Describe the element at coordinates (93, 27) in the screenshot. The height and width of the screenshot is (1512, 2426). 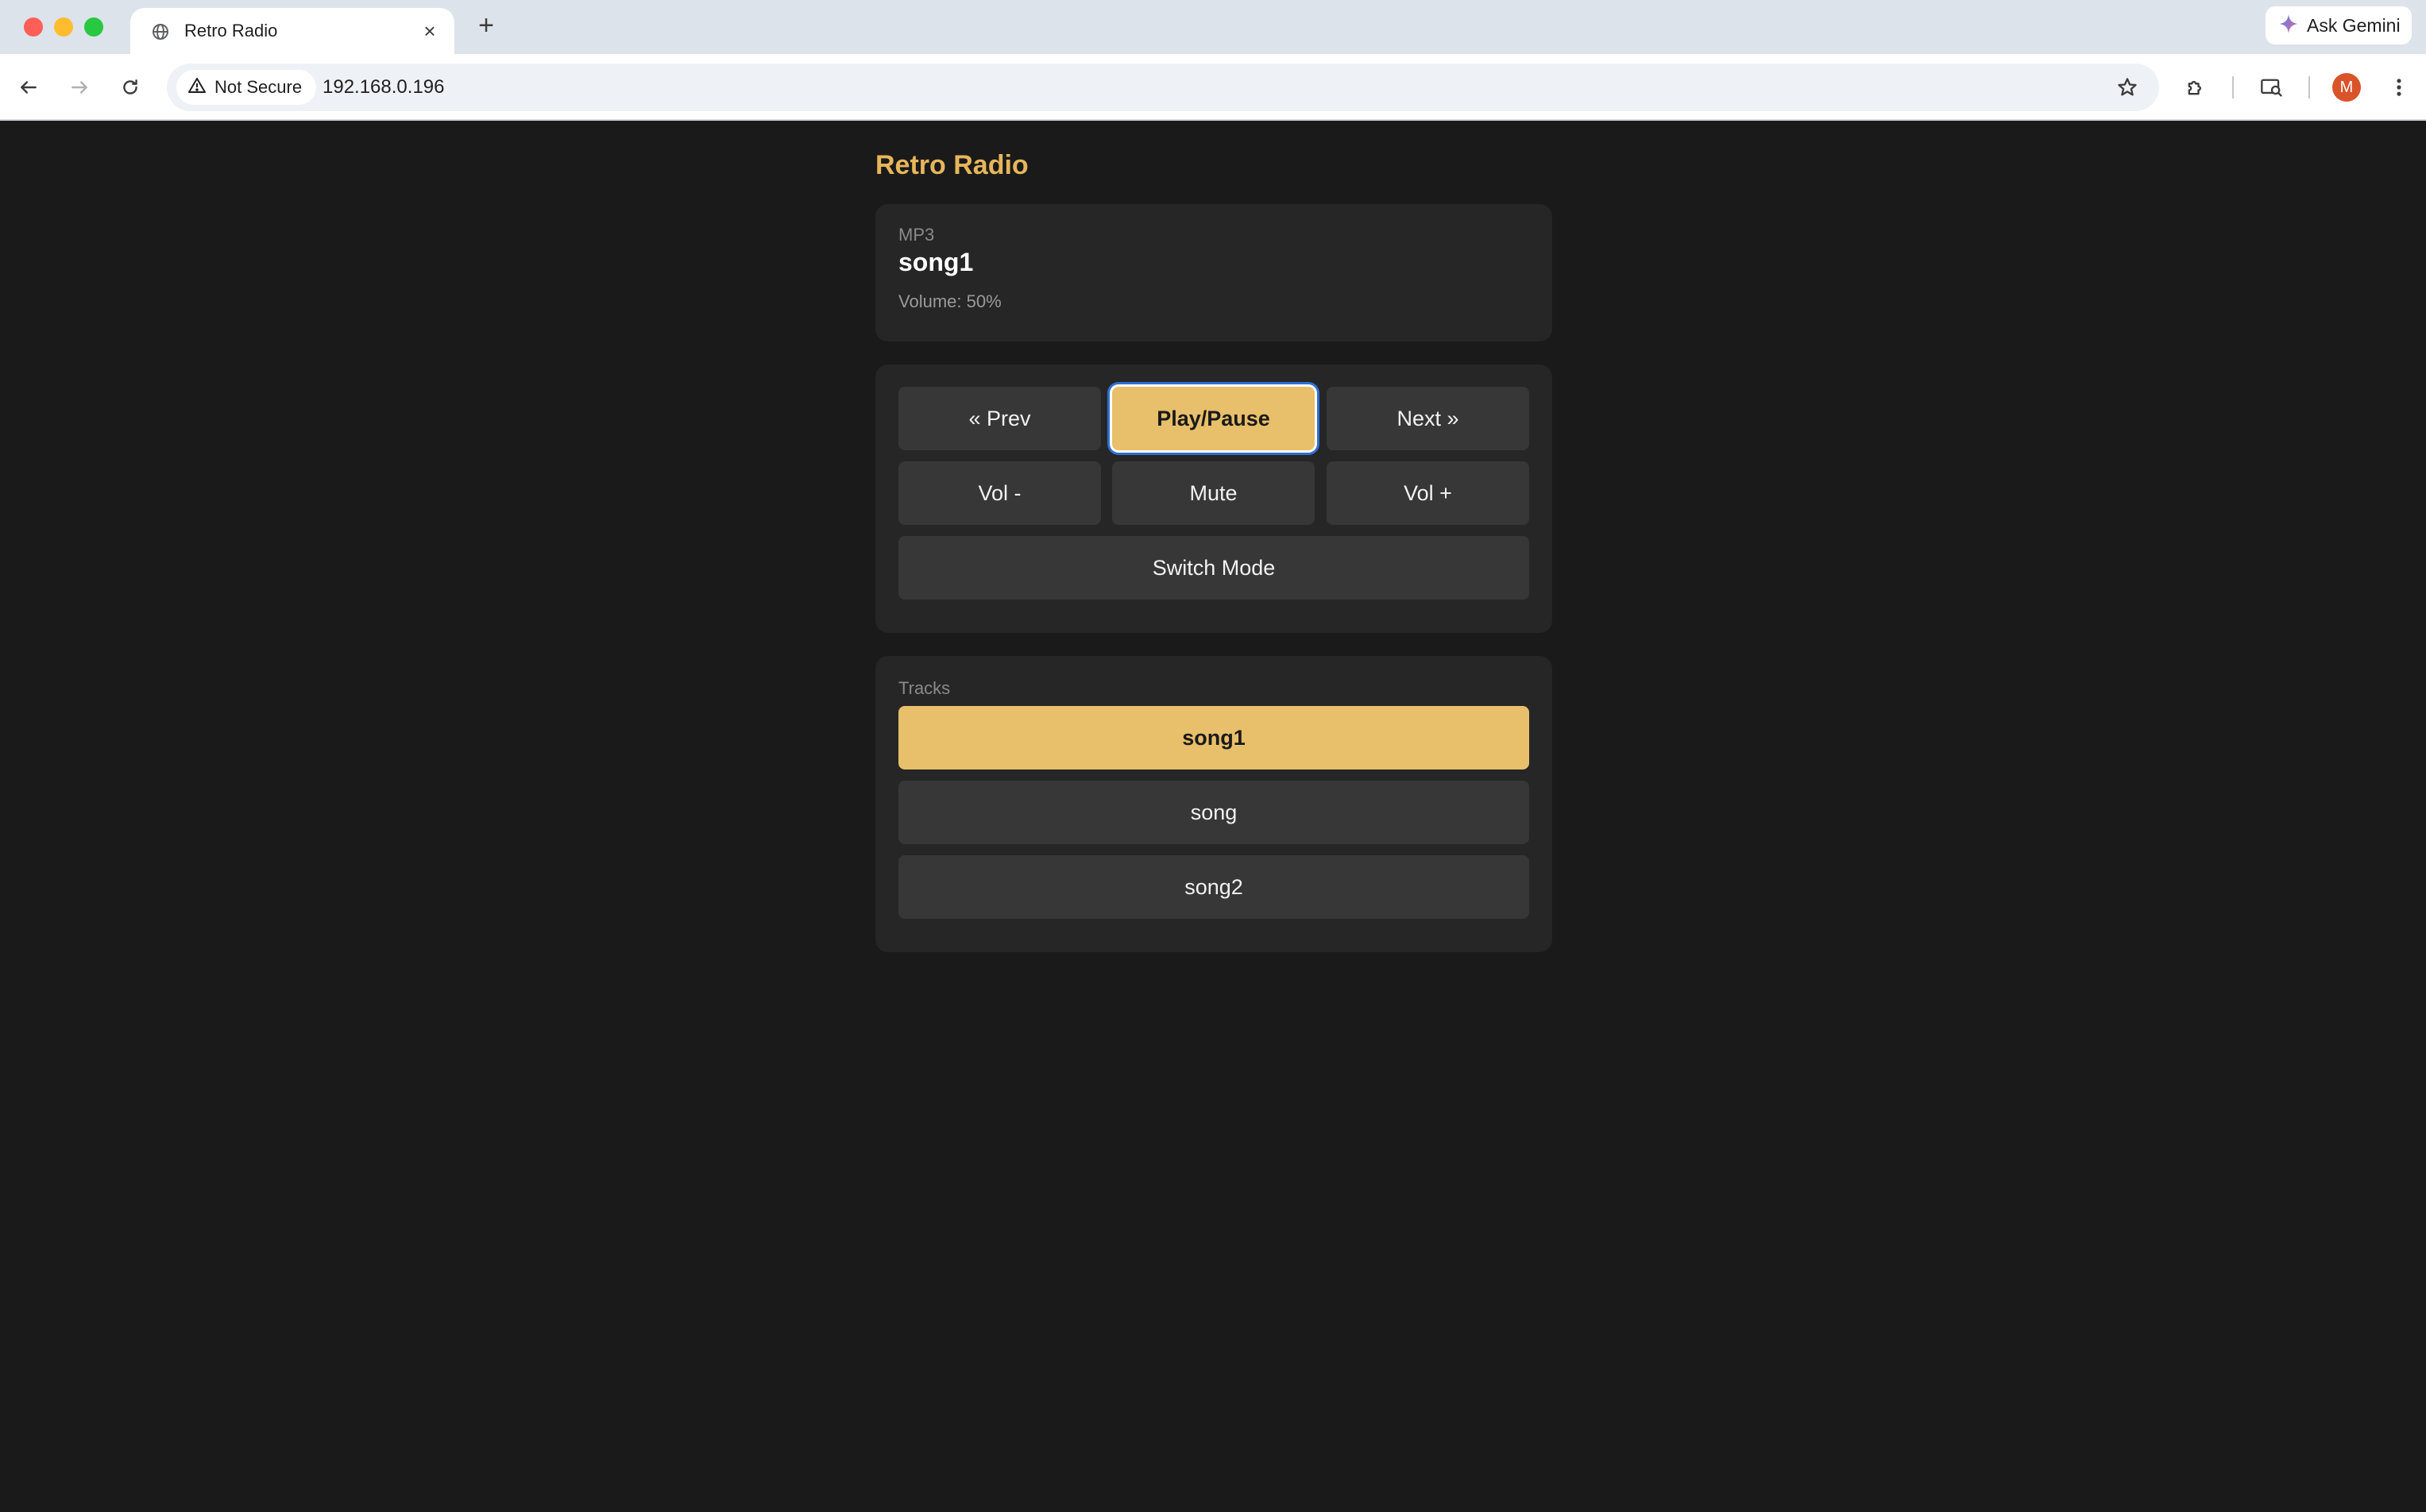
I see `window-zoom-button` at that location.